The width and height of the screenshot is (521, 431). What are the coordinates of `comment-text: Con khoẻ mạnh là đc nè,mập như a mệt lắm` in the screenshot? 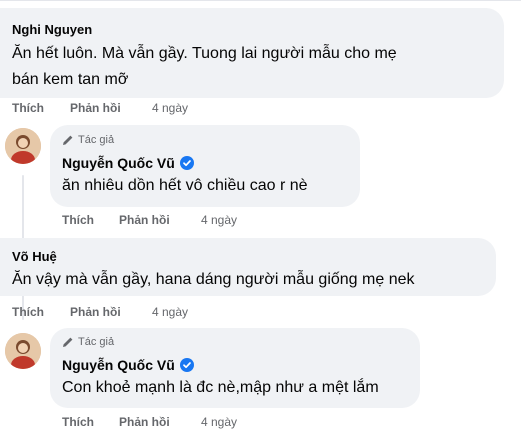 It's located at (220, 387).